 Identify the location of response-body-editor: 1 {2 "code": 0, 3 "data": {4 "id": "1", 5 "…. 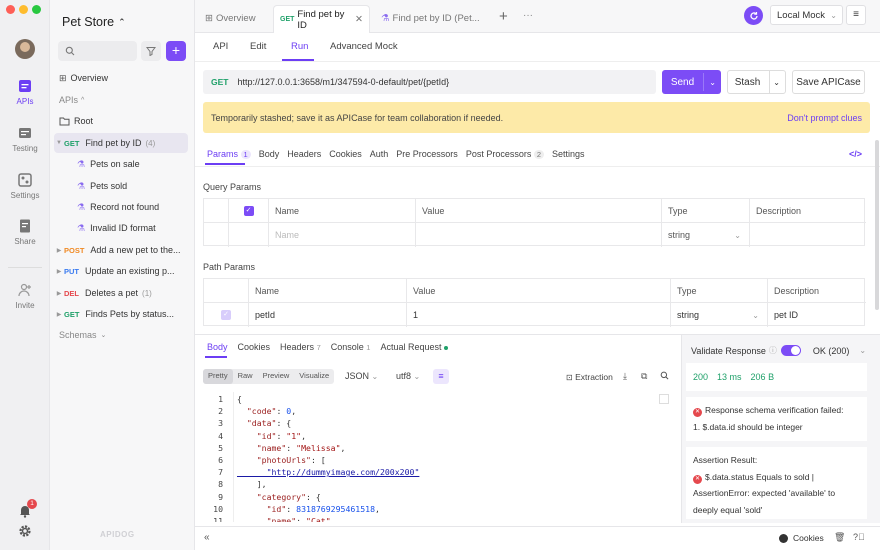
(433, 457).